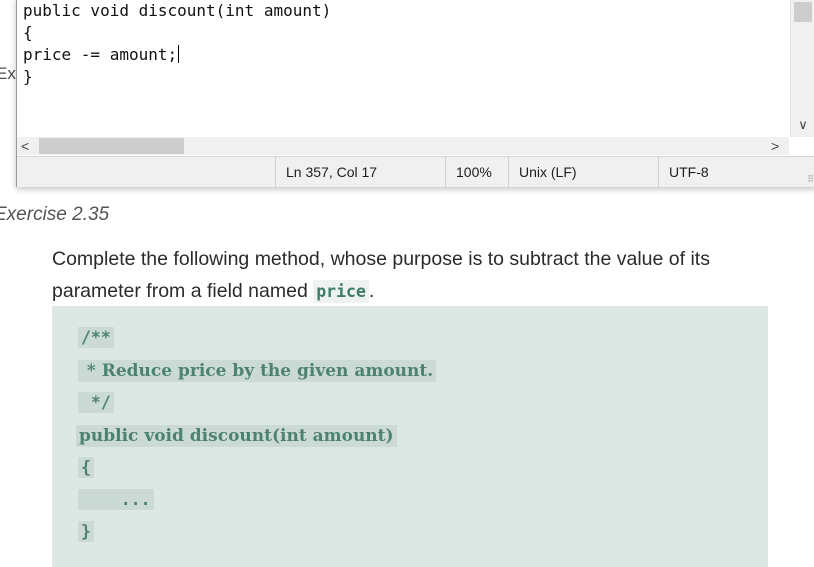 The width and height of the screenshot is (814, 567). Describe the element at coordinates (360, 172) in the screenshot. I see `status-cursor-position: Ln 357, Col 17` at that location.